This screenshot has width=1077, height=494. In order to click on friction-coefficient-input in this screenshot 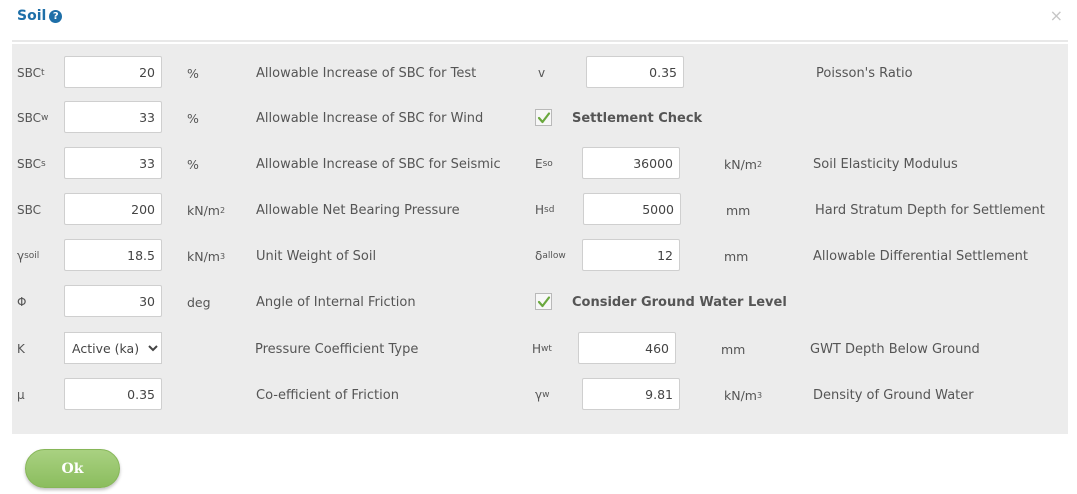, I will do `click(113, 394)`.